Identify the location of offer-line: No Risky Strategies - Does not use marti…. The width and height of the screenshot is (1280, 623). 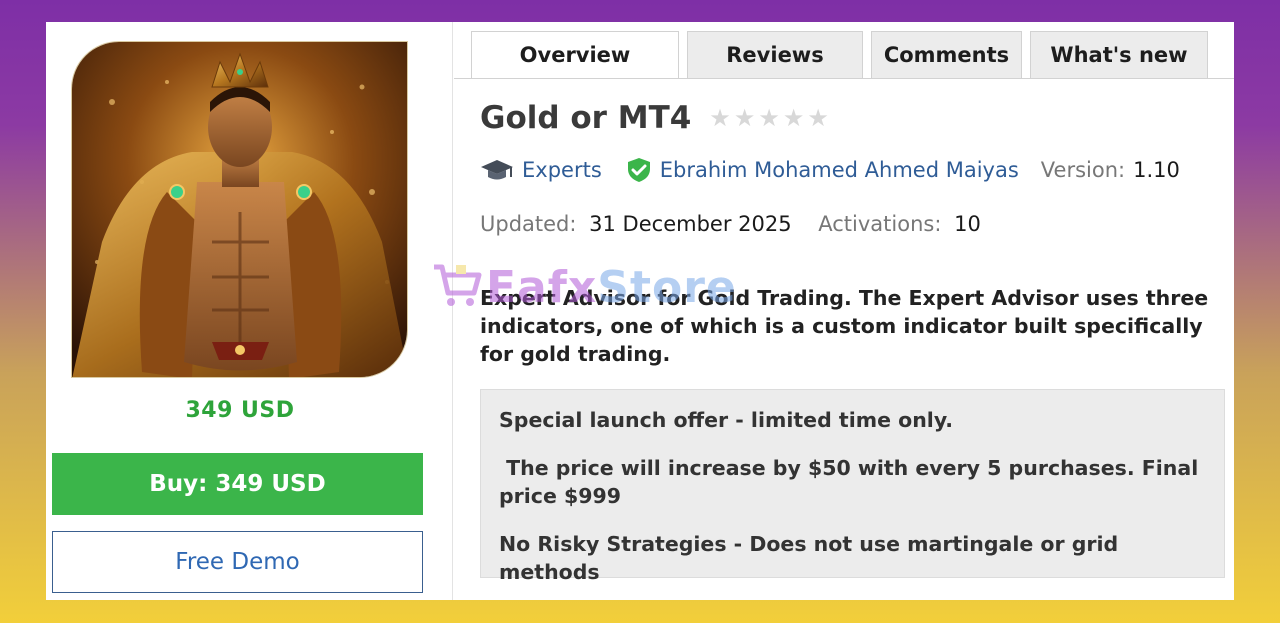
(809, 558).